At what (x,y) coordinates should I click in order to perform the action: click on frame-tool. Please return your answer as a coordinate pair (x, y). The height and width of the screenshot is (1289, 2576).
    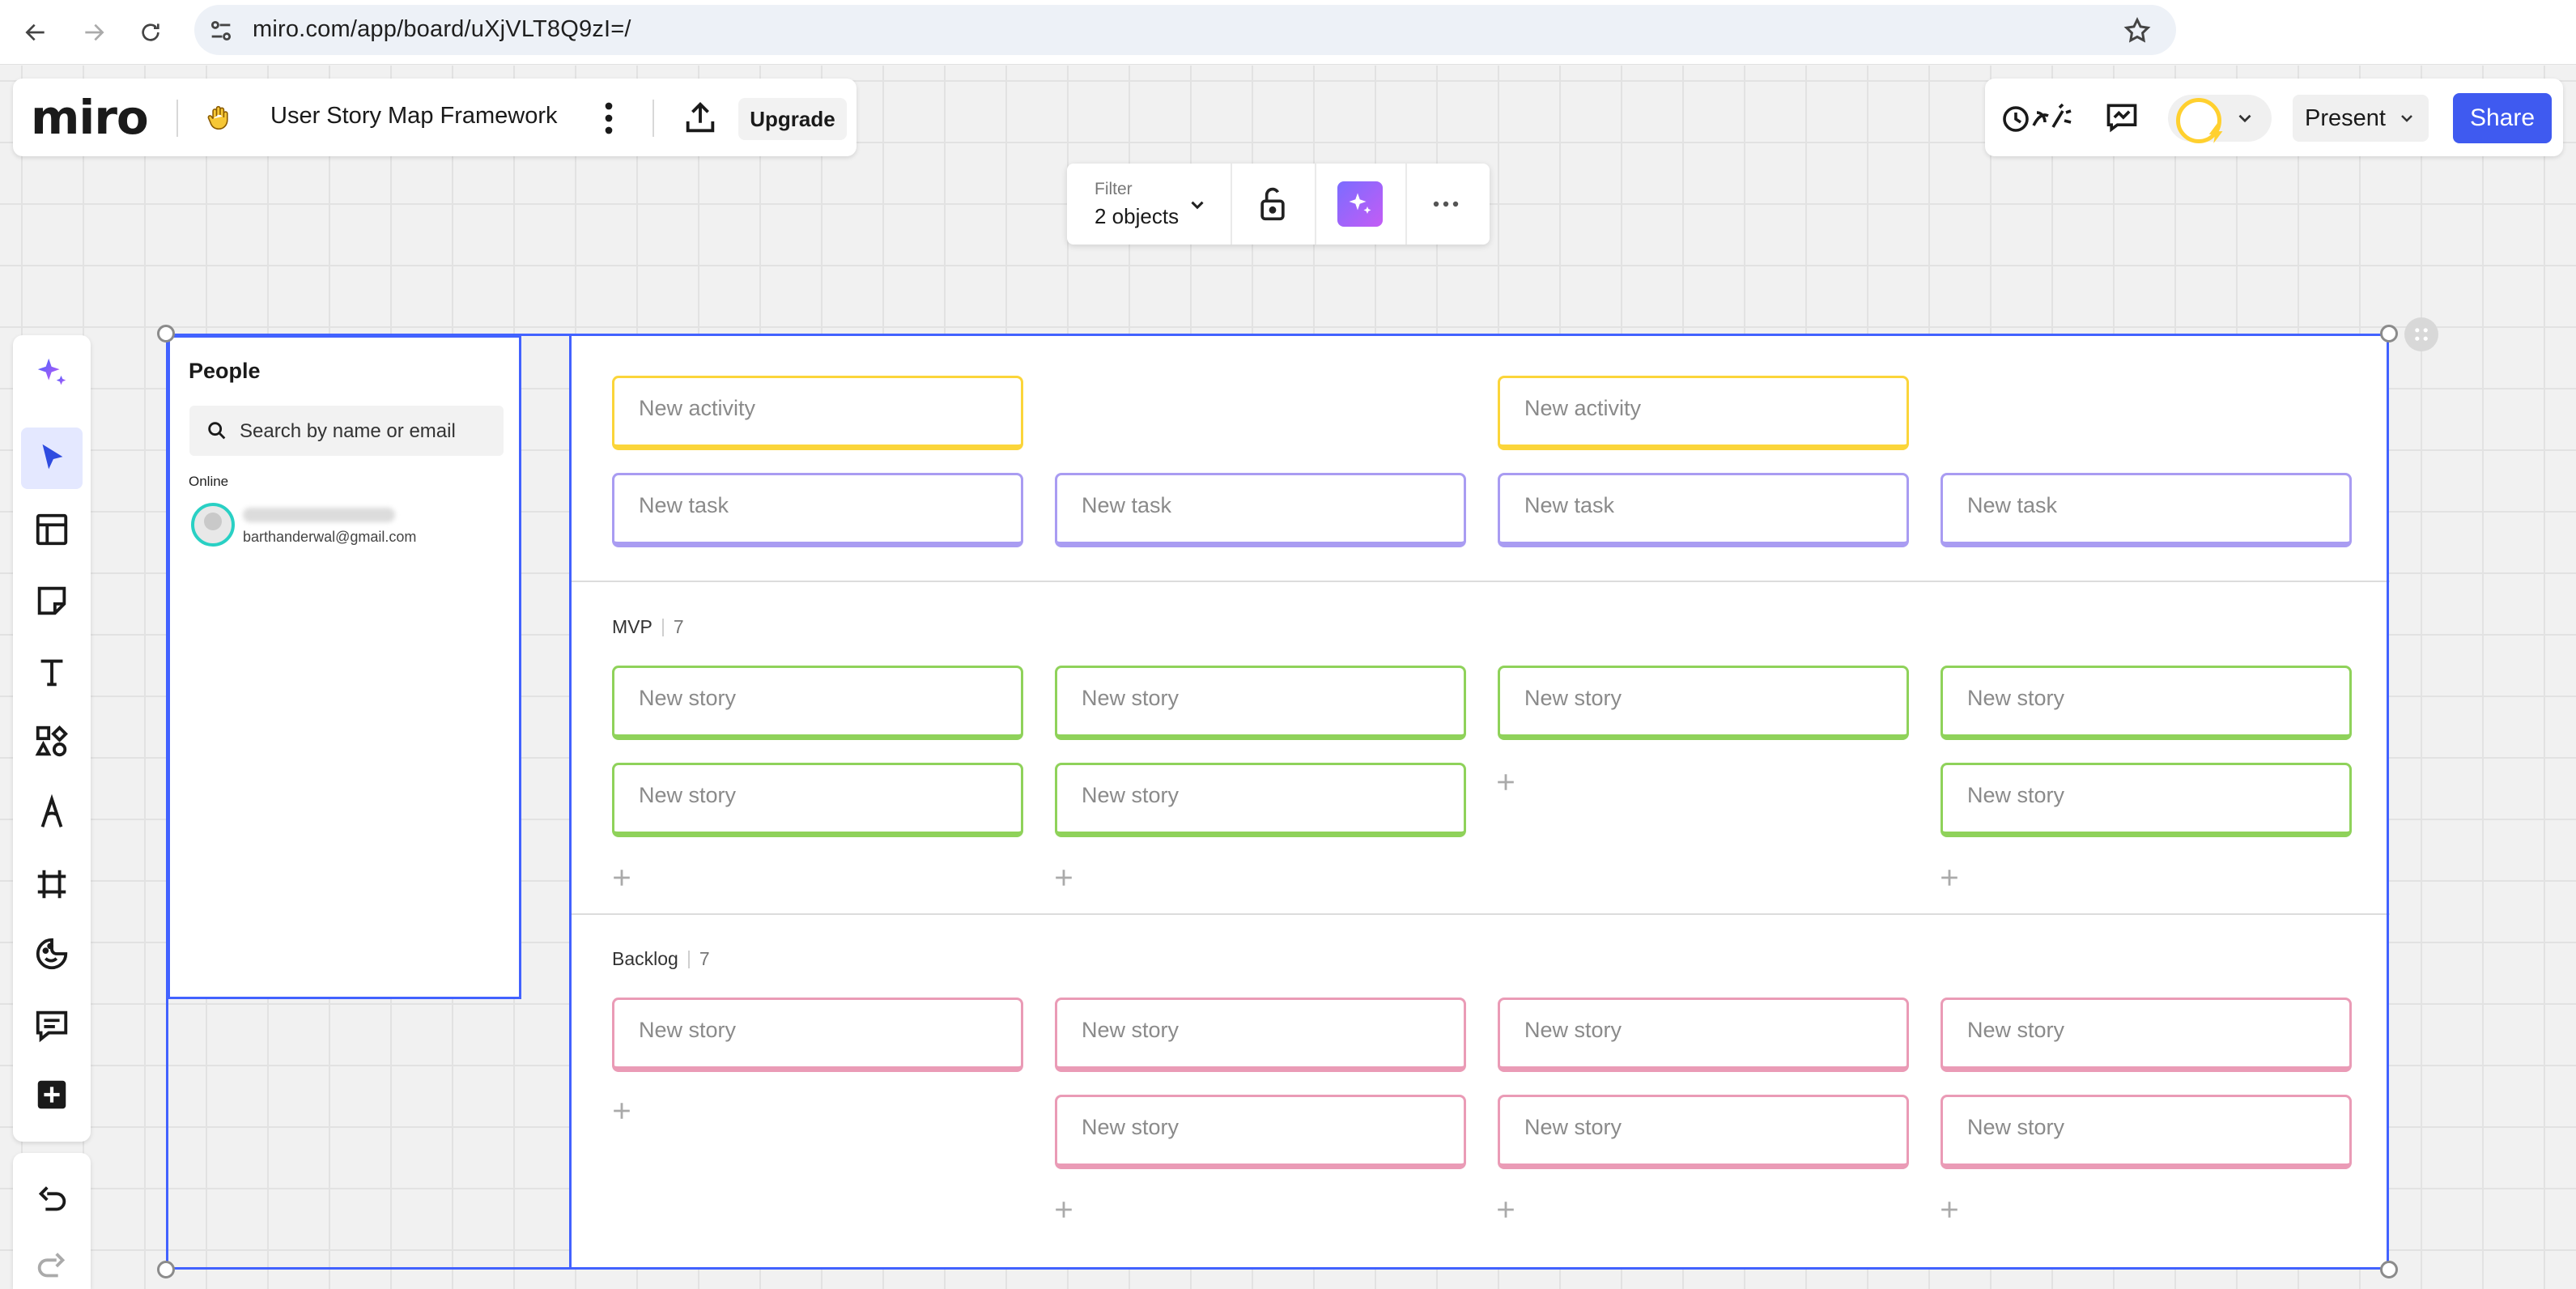
    Looking at the image, I should click on (52, 884).